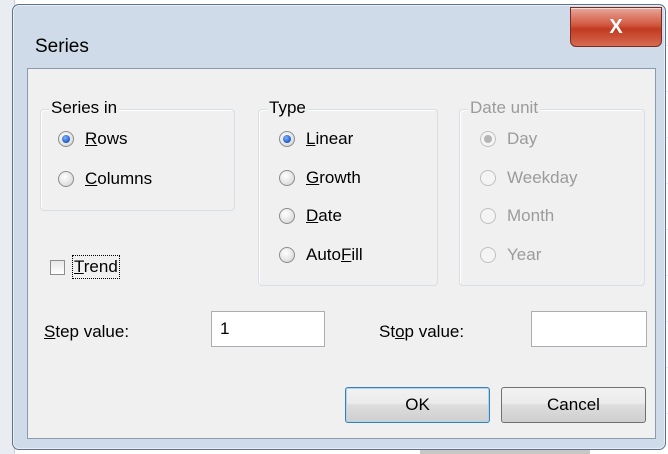 Image resolution: width=668 pixels, height=454 pixels. What do you see at coordinates (531, 215) in the screenshot?
I see `month-label: Month` at bounding box center [531, 215].